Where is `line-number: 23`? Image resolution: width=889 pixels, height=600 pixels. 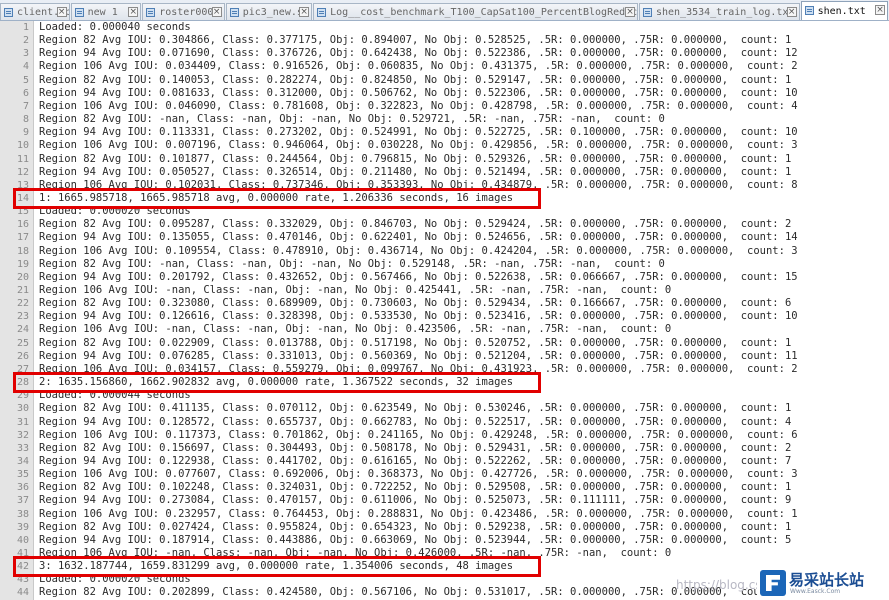 line-number: 23 is located at coordinates (22, 317).